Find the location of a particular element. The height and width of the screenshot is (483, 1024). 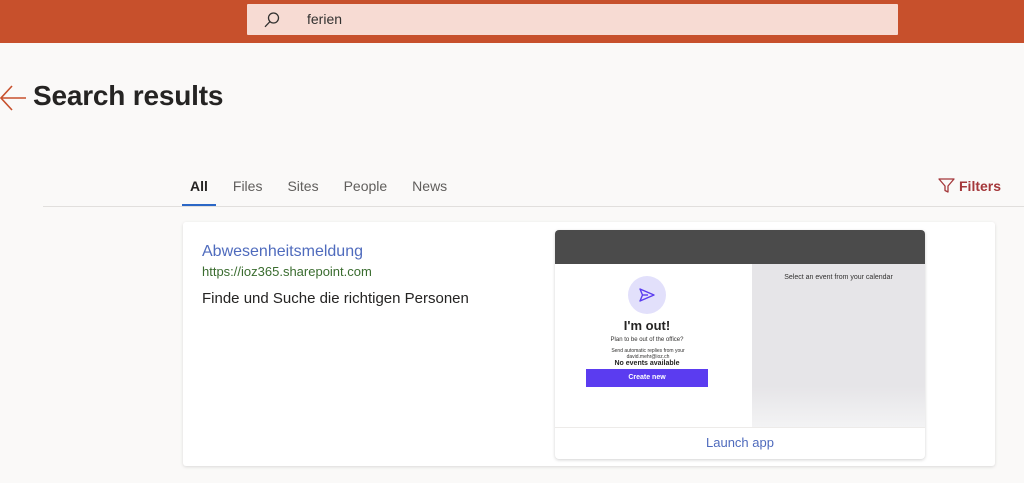

send-icon is located at coordinates (647, 295).